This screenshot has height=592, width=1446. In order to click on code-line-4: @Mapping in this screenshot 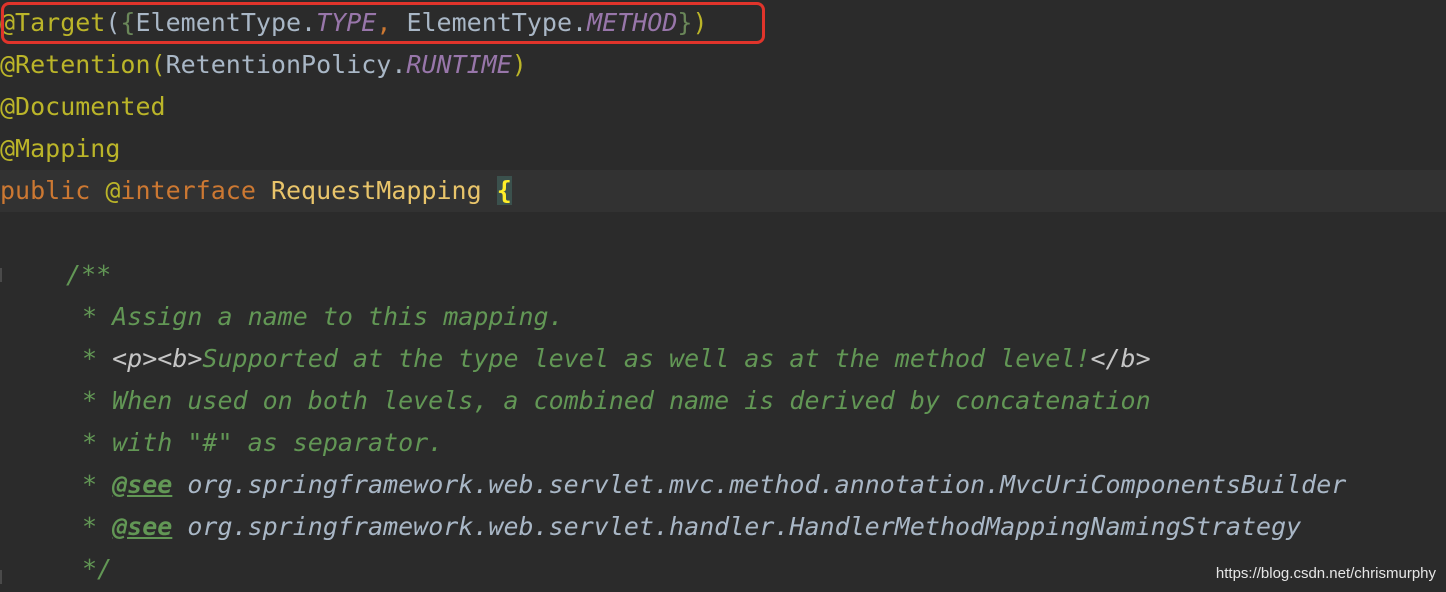, I will do `click(723, 149)`.